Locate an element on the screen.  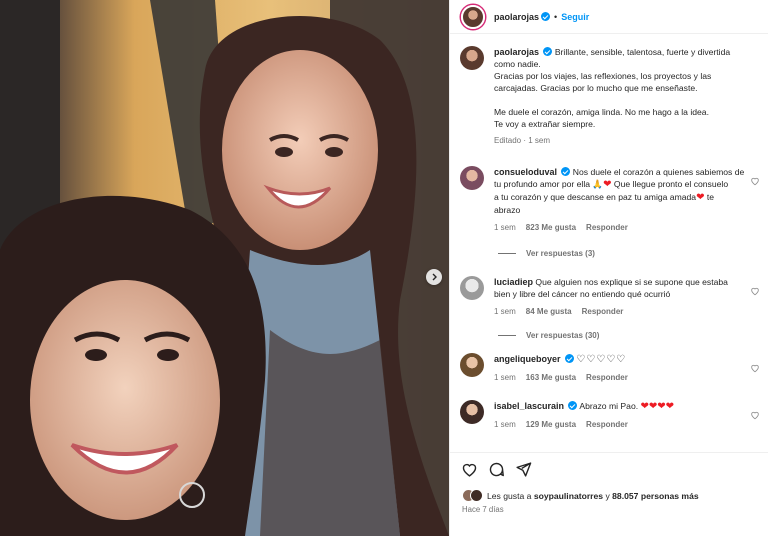
caption-line: como nadie. is located at coordinates (517, 64).